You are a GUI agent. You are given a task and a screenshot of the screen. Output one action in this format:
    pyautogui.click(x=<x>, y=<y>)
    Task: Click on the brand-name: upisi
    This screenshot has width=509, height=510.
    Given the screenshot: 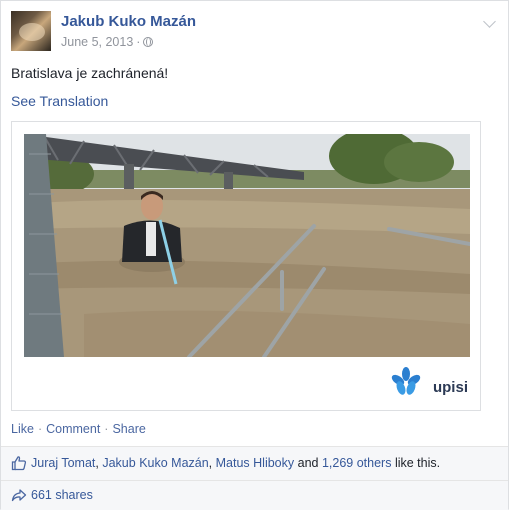 What is the action you would take?
    pyautogui.click(x=450, y=387)
    